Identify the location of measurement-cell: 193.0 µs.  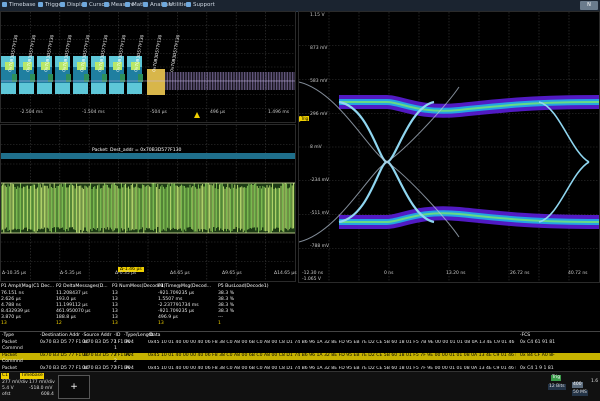
(66, 299).